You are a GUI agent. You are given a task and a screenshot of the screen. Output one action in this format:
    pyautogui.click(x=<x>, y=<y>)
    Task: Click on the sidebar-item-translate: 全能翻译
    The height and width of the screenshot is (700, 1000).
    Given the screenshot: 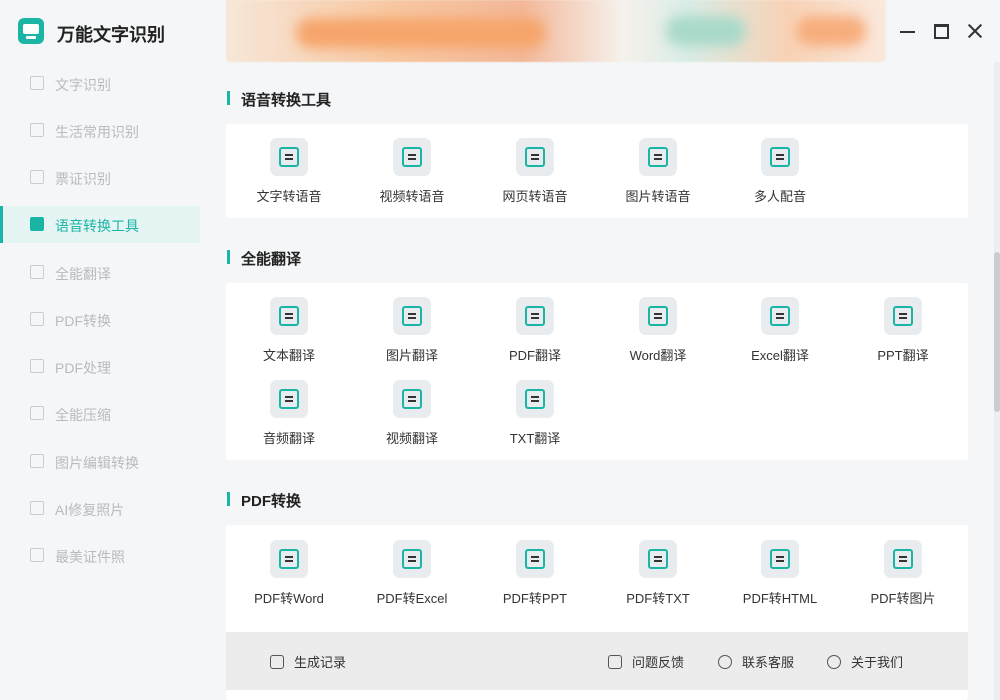 What is the action you would take?
    pyautogui.click(x=100, y=272)
    